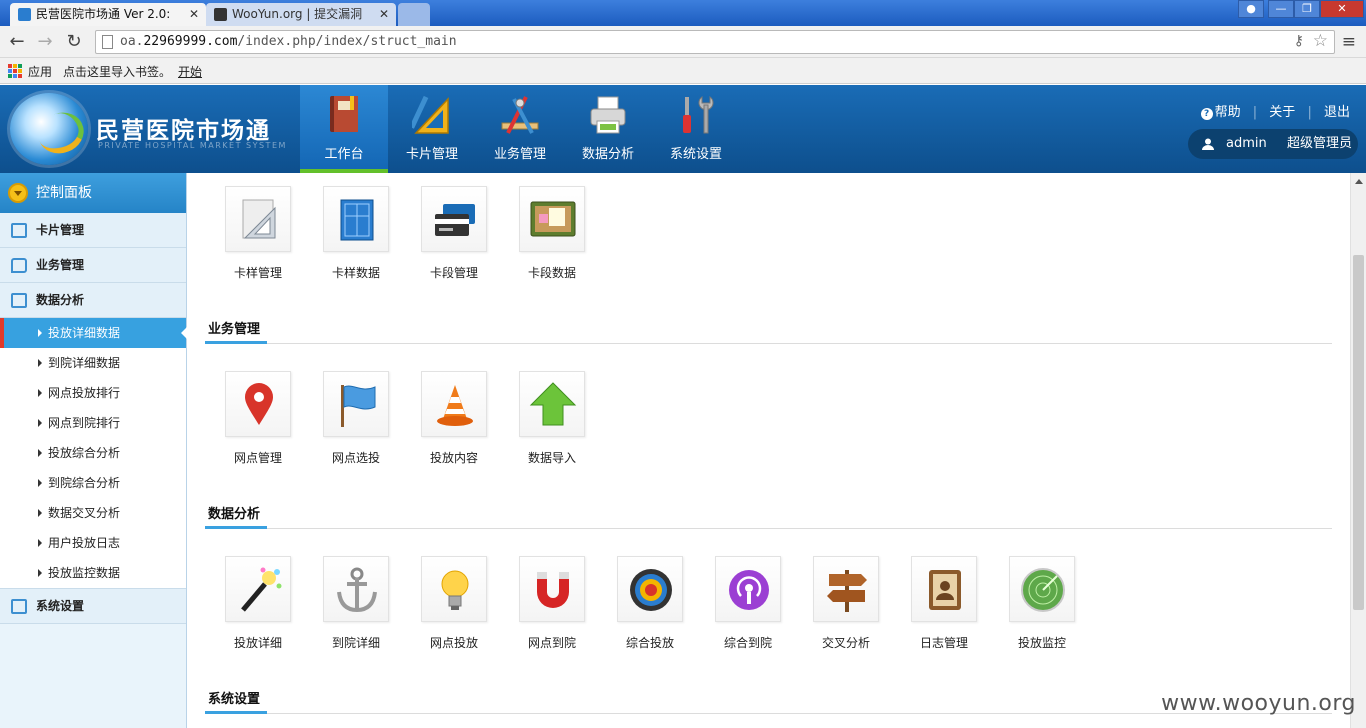 Image resolution: width=1366 pixels, height=728 pixels. Describe the element at coordinates (60, 300) in the screenshot. I see `sidebar-group-label: 数据分析` at that location.